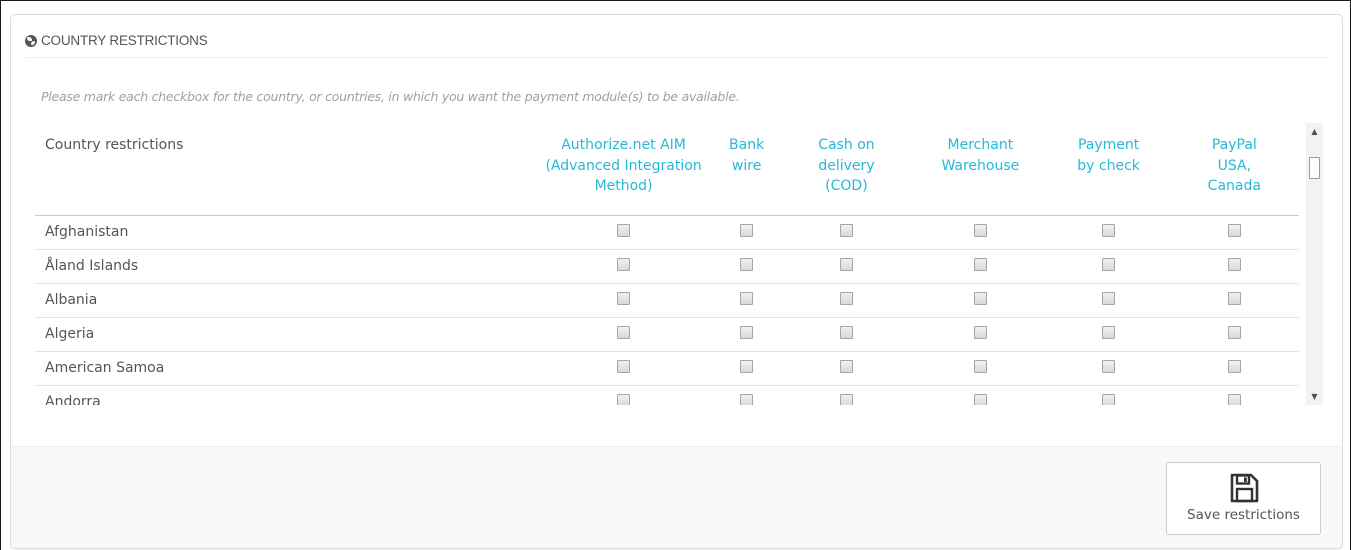 This screenshot has height=550, width=1351. I want to click on module-header-line: (Advanced Integration, so click(623, 165).